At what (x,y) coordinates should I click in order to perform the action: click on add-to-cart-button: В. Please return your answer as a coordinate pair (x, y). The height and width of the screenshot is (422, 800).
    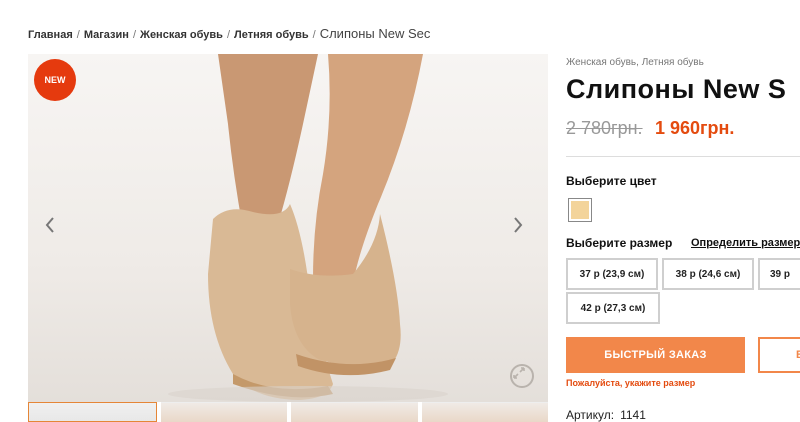
    Looking at the image, I should click on (779, 355).